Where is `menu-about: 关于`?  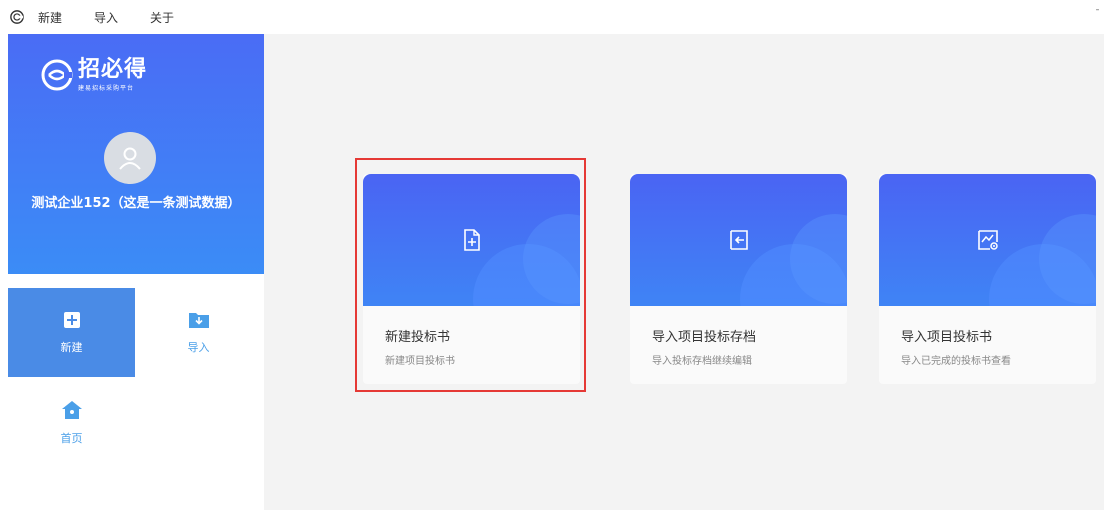 menu-about: 关于 is located at coordinates (162, 17).